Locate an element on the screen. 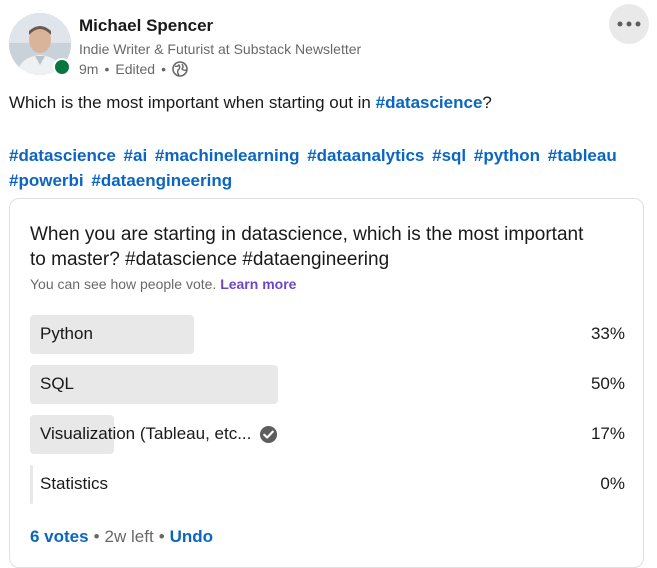 Image resolution: width=657 pixels, height=568 pixels. hashtag-link: #dataengineering is located at coordinates (161, 180).